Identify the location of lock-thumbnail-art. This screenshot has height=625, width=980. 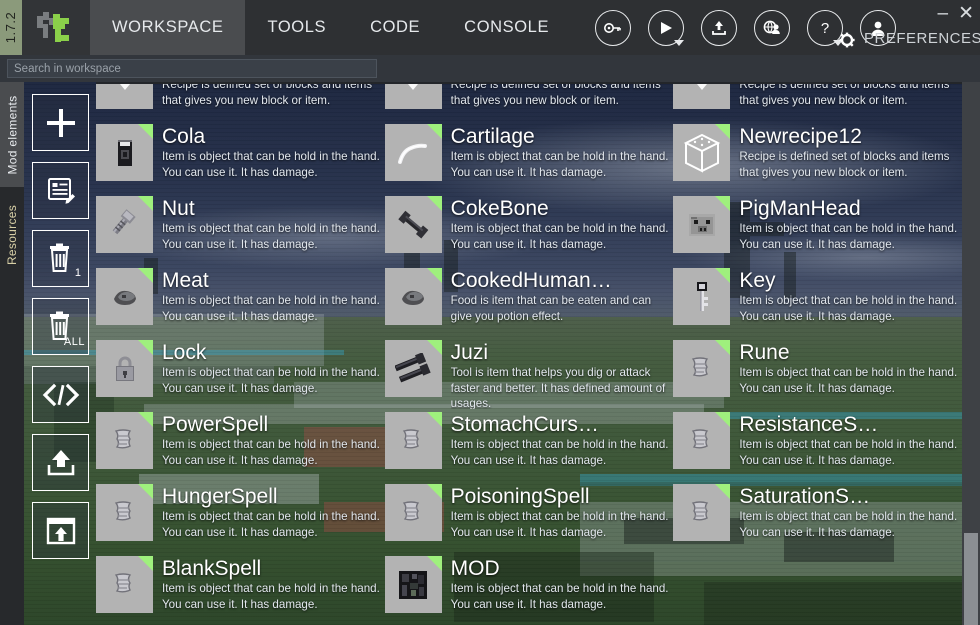
(125, 369).